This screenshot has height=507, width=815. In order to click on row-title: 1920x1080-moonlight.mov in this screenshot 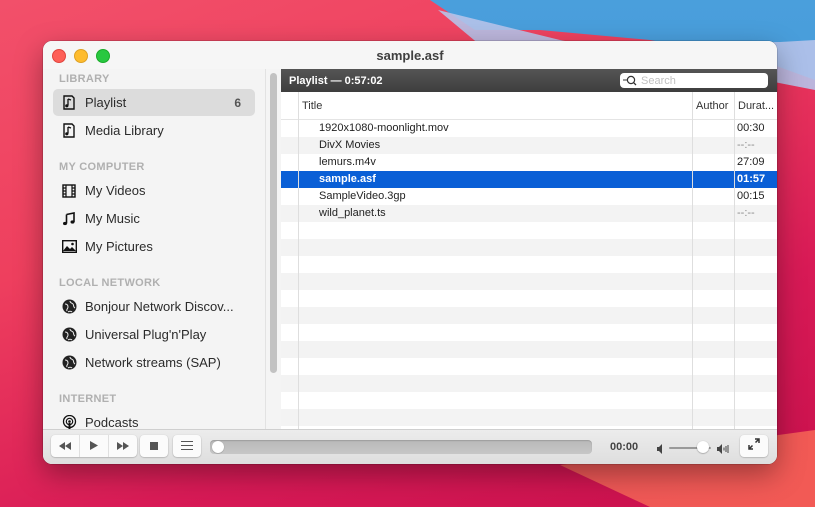, I will do `click(384, 128)`.